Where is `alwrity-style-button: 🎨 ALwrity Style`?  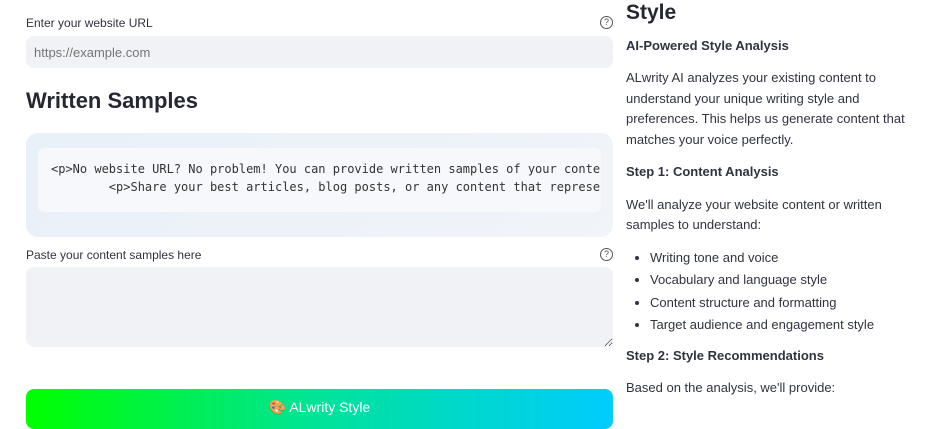
alwrity-style-button: 🎨 ALwrity Style is located at coordinates (319, 409).